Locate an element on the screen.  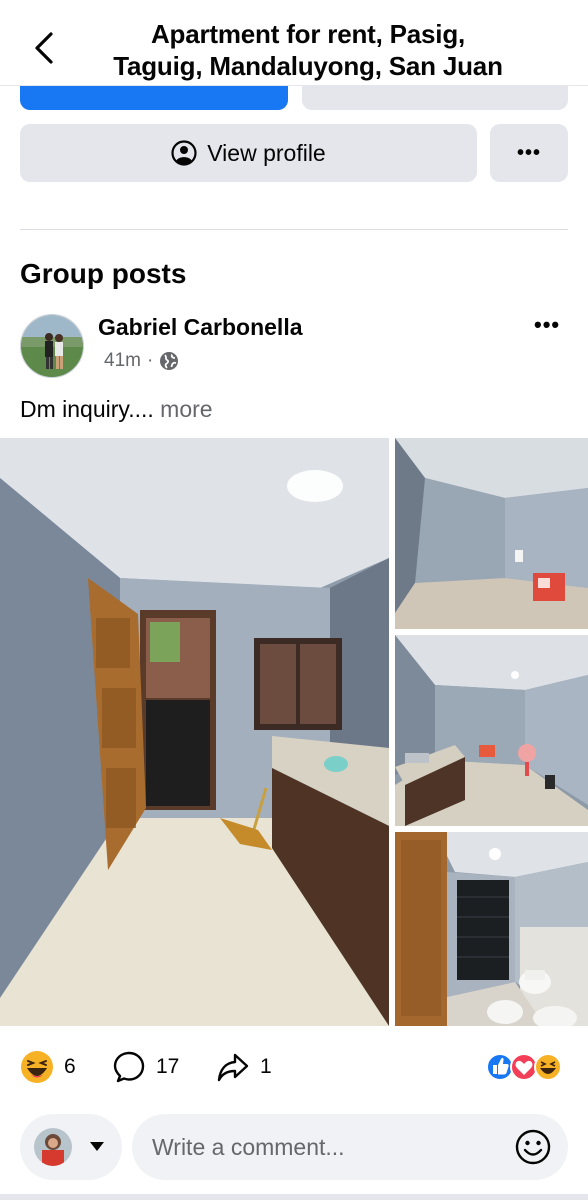
comment-composer is located at coordinates (294, 1147).